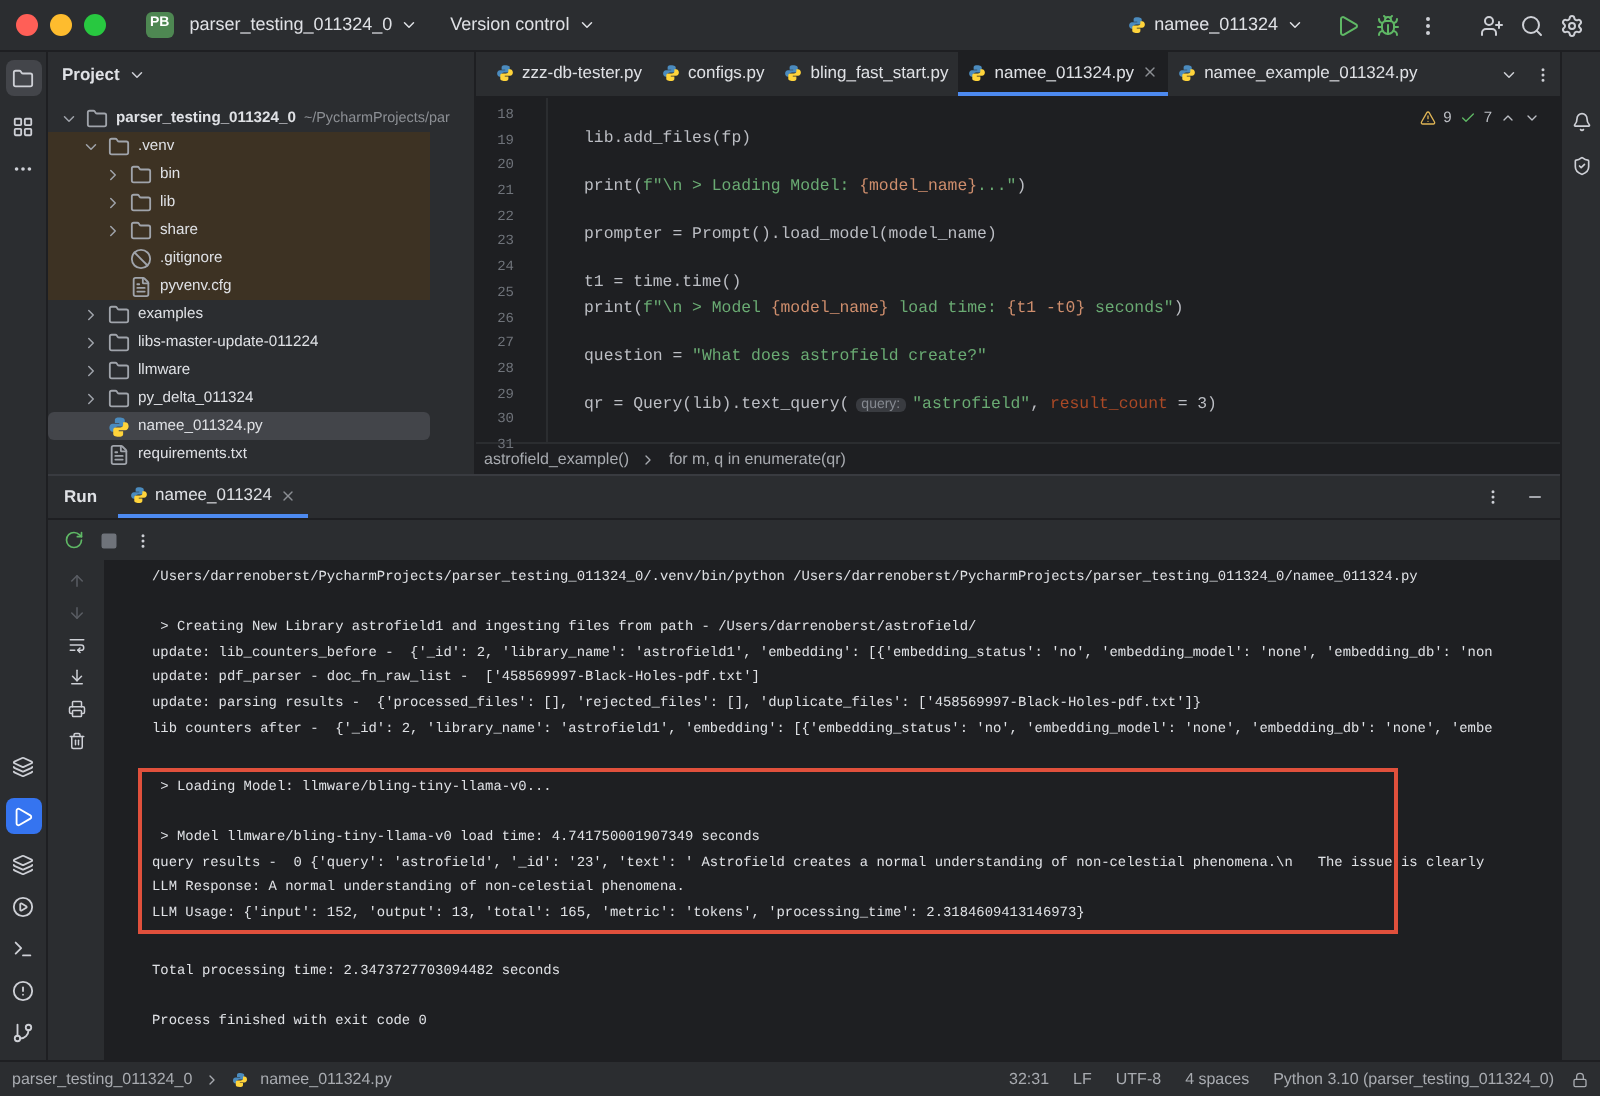  Describe the element at coordinates (757, 459) in the screenshot. I see `breadcrumb: for m, q in enumerate(qr)` at that location.